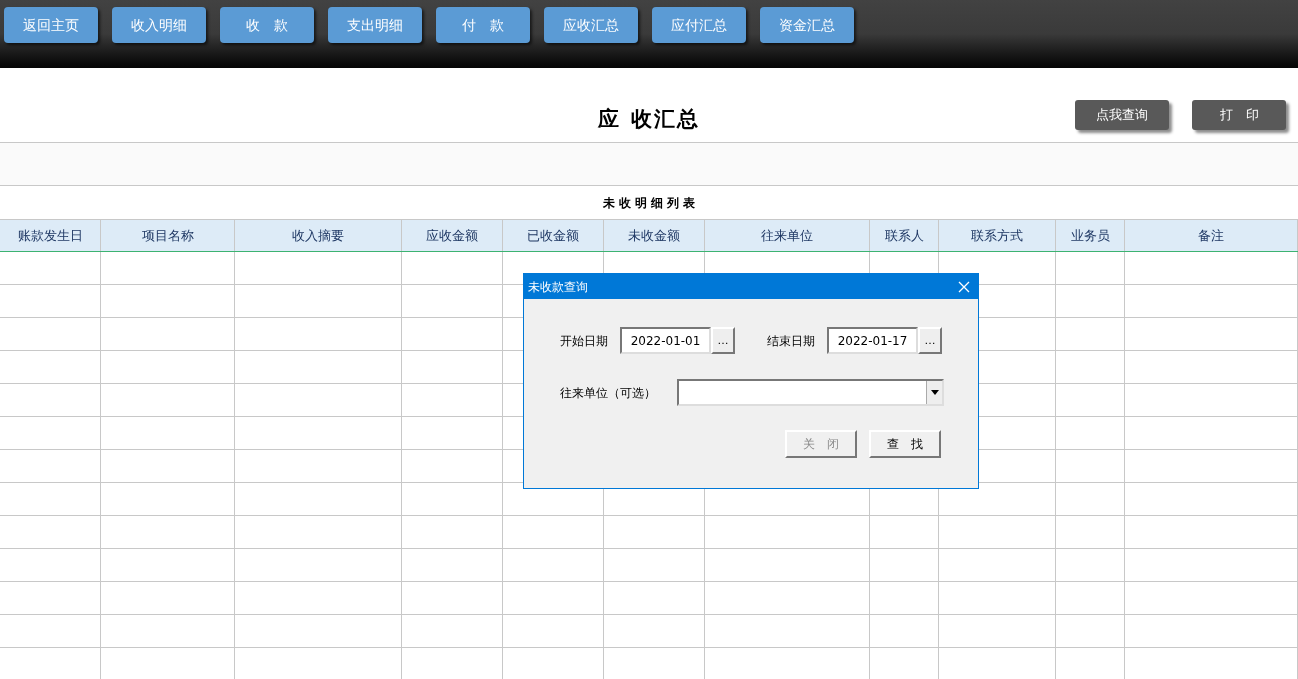  What do you see at coordinates (1090, 235) in the screenshot?
I see `column-header: 业务员` at bounding box center [1090, 235].